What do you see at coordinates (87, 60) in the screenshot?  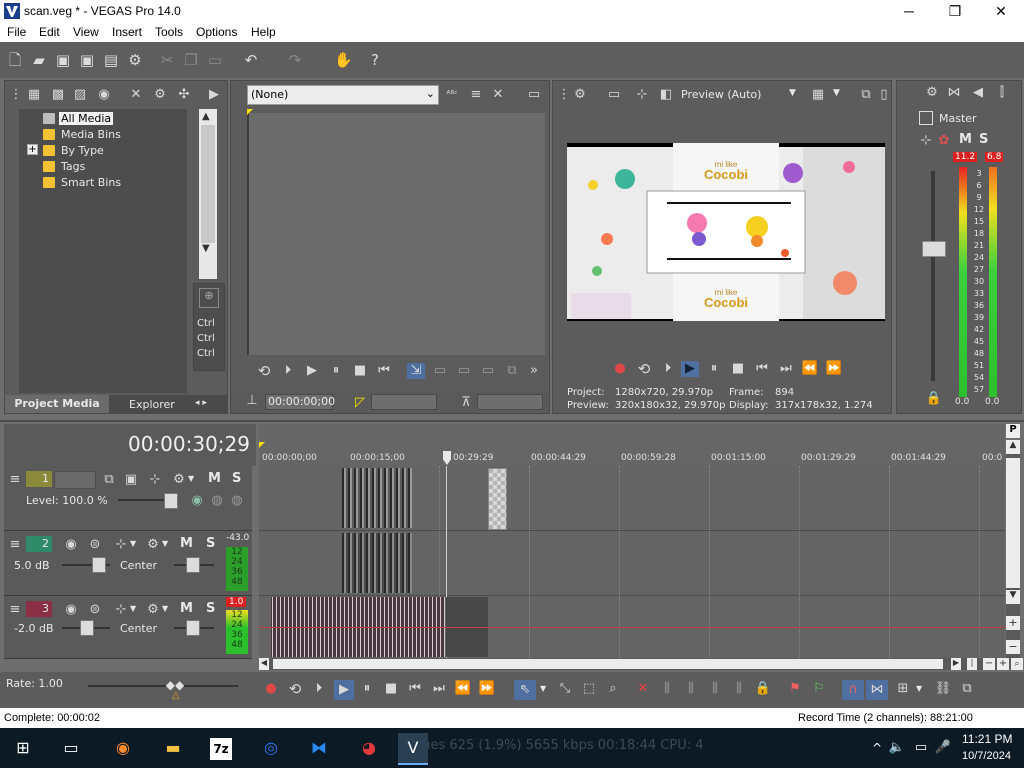 I see `save-as-icon: ▣` at bounding box center [87, 60].